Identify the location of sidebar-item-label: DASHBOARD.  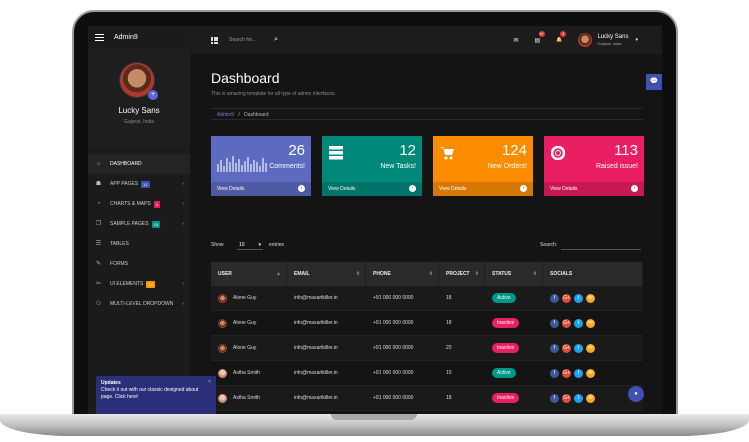
(126, 164).